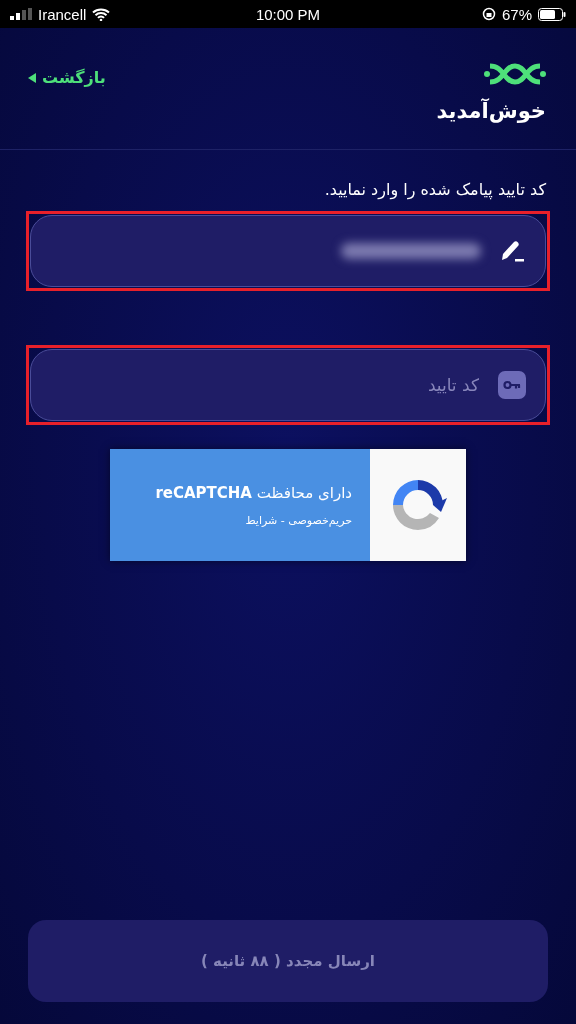 The height and width of the screenshot is (1024, 576). I want to click on back-link: بازگشت, so click(67, 77).